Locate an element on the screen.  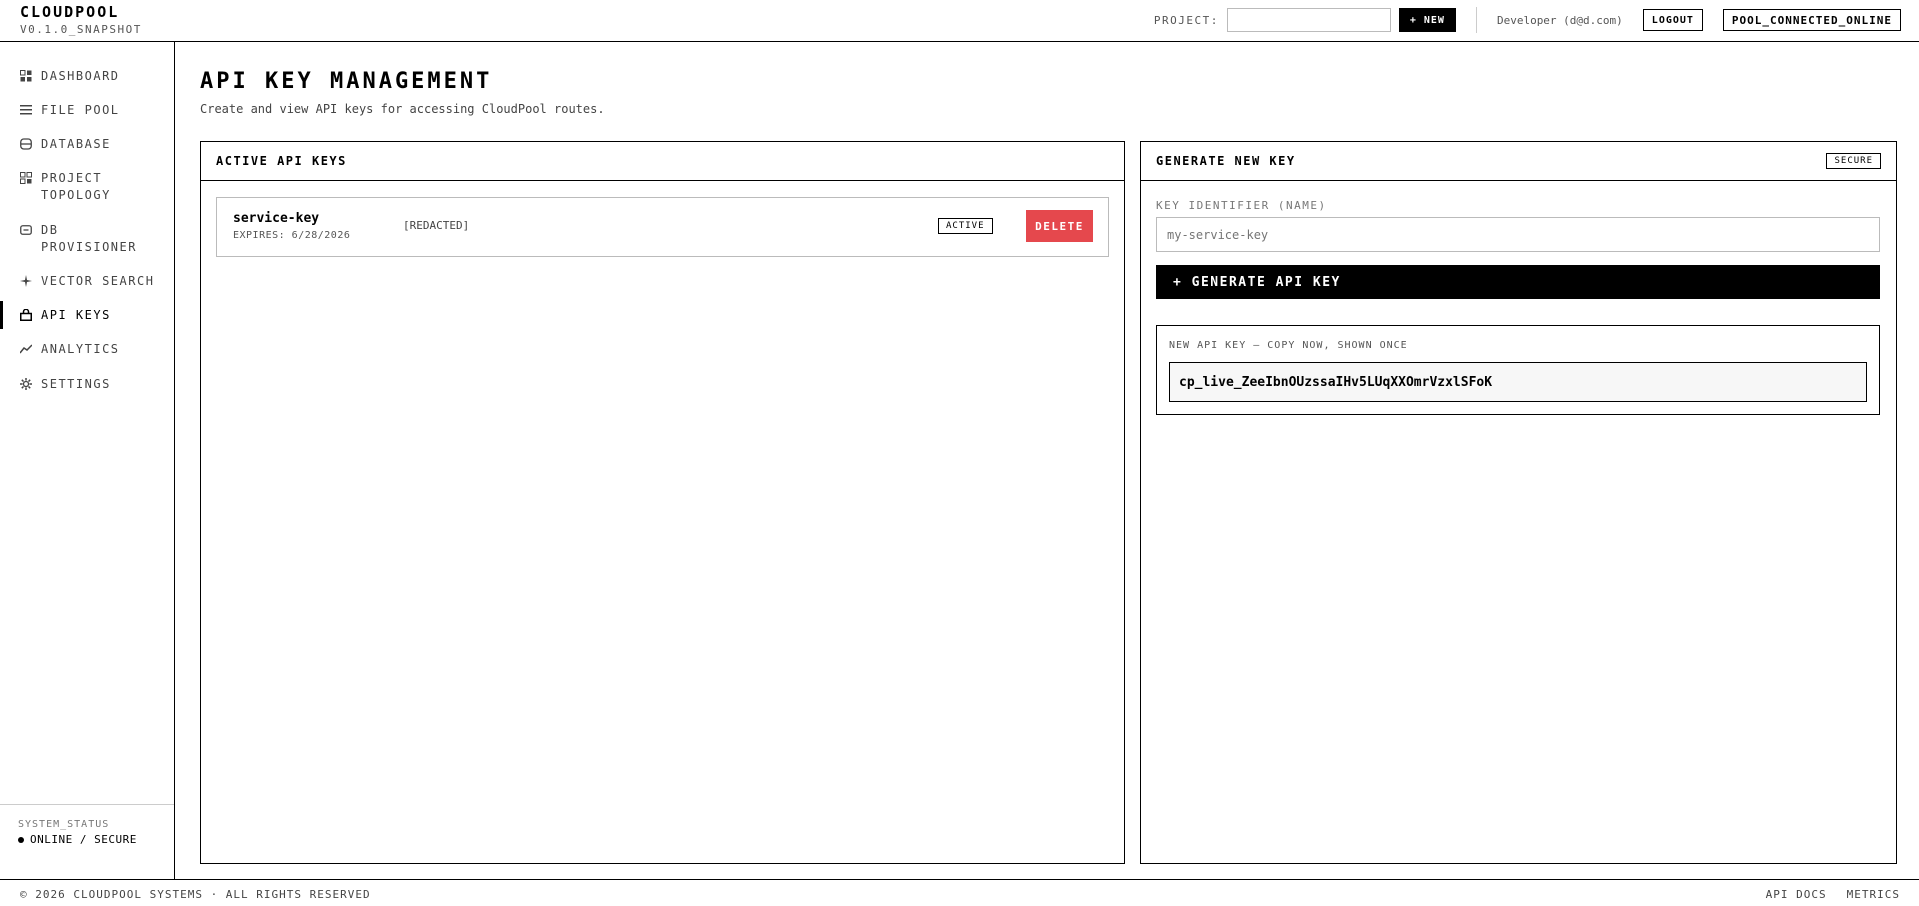
generate-key-header: GENERATE NEW KEY SECURE is located at coordinates (1518, 161).